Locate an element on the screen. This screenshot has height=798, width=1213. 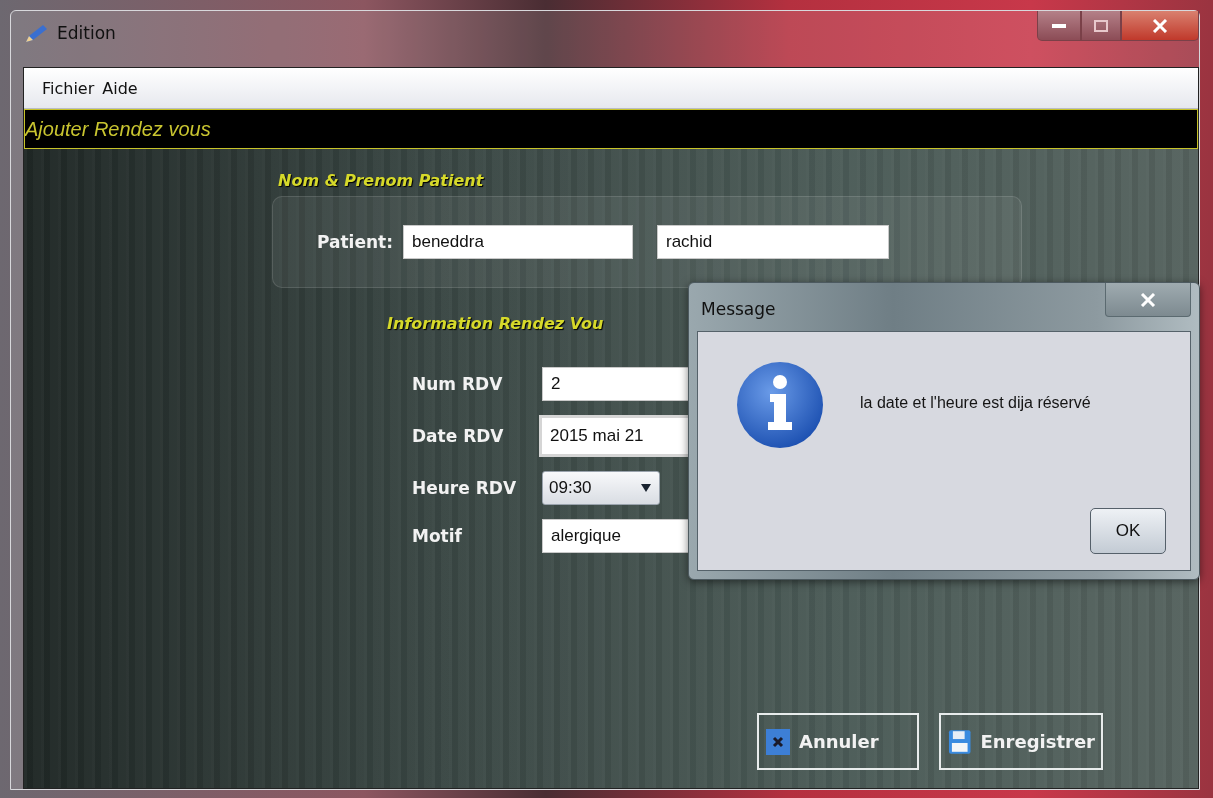
cancel-icon is located at coordinates (778, 741).